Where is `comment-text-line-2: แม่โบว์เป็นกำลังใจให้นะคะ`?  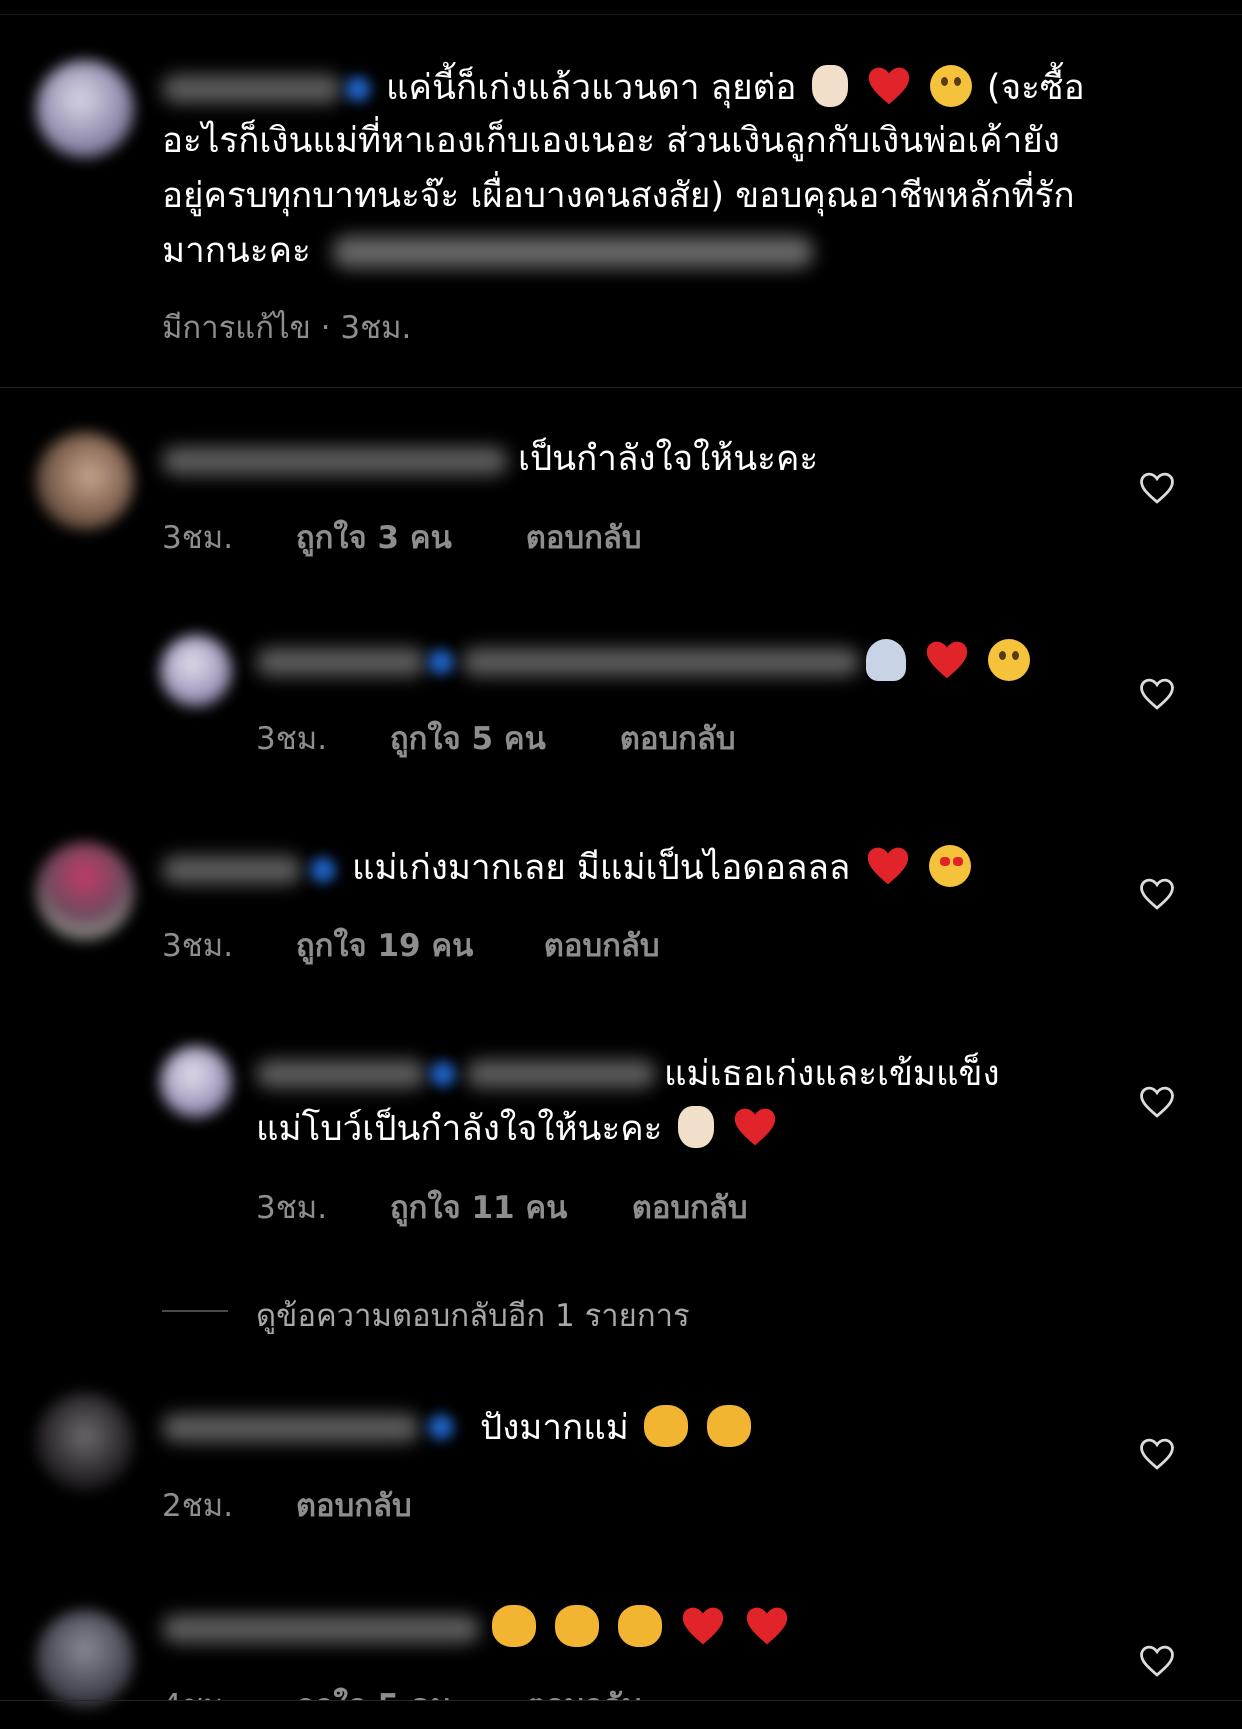
comment-text-line-2: แม่โบว์เป็นกำลังใจให้นะคะ is located at coordinates (518, 1129).